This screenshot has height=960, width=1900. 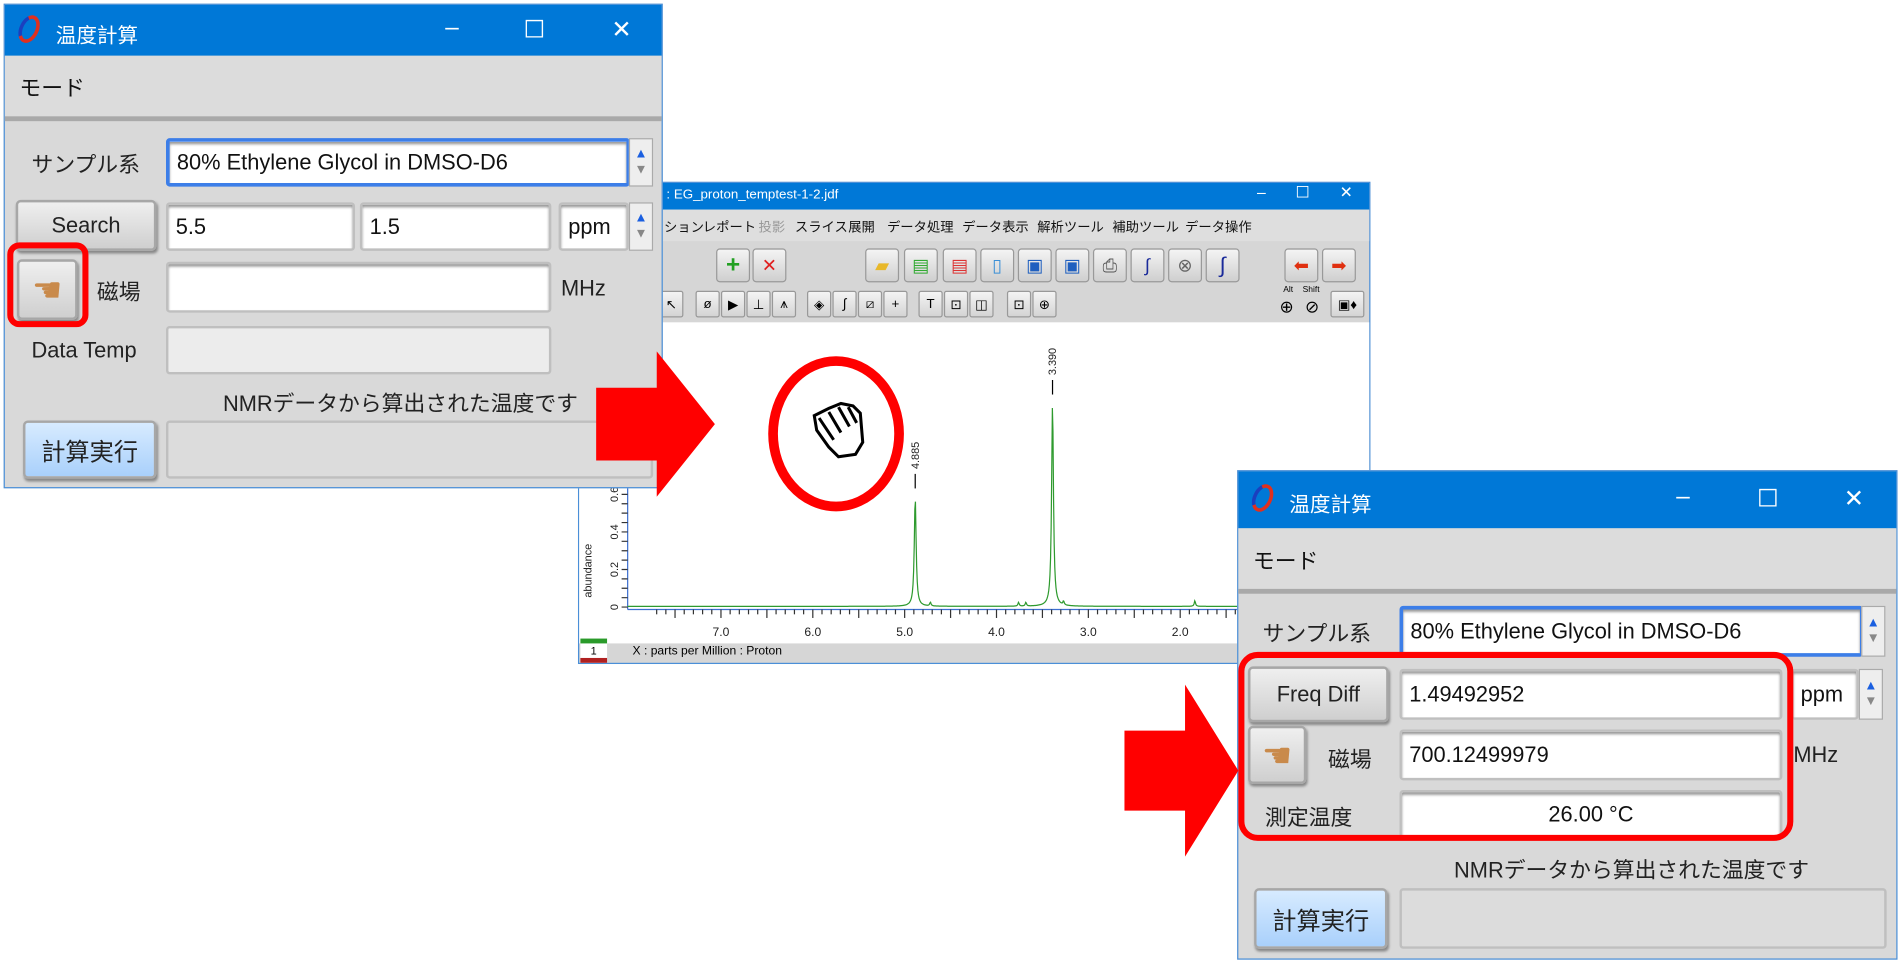 I want to click on remove-data-icon: ▤, so click(x=959, y=265).